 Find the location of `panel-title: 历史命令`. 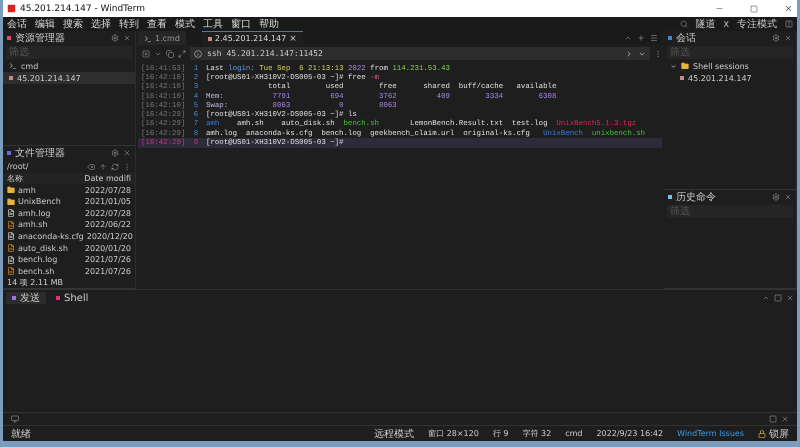

panel-title: 历史命令 is located at coordinates (696, 197).